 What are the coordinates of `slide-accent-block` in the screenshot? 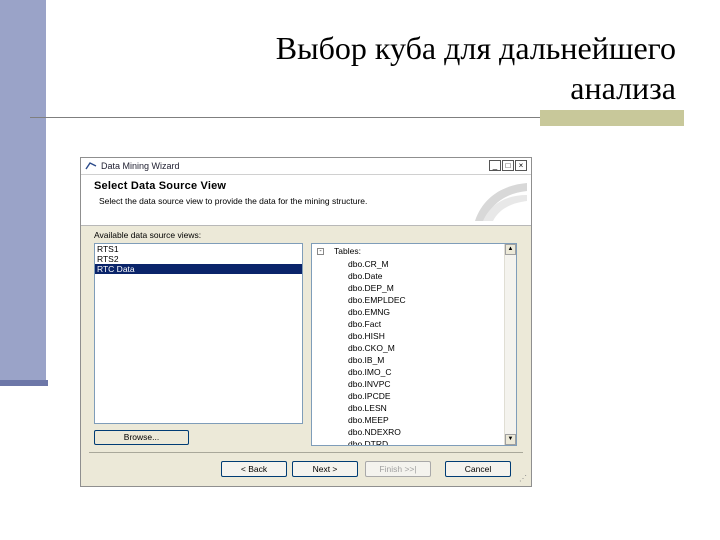 It's located at (612, 118).